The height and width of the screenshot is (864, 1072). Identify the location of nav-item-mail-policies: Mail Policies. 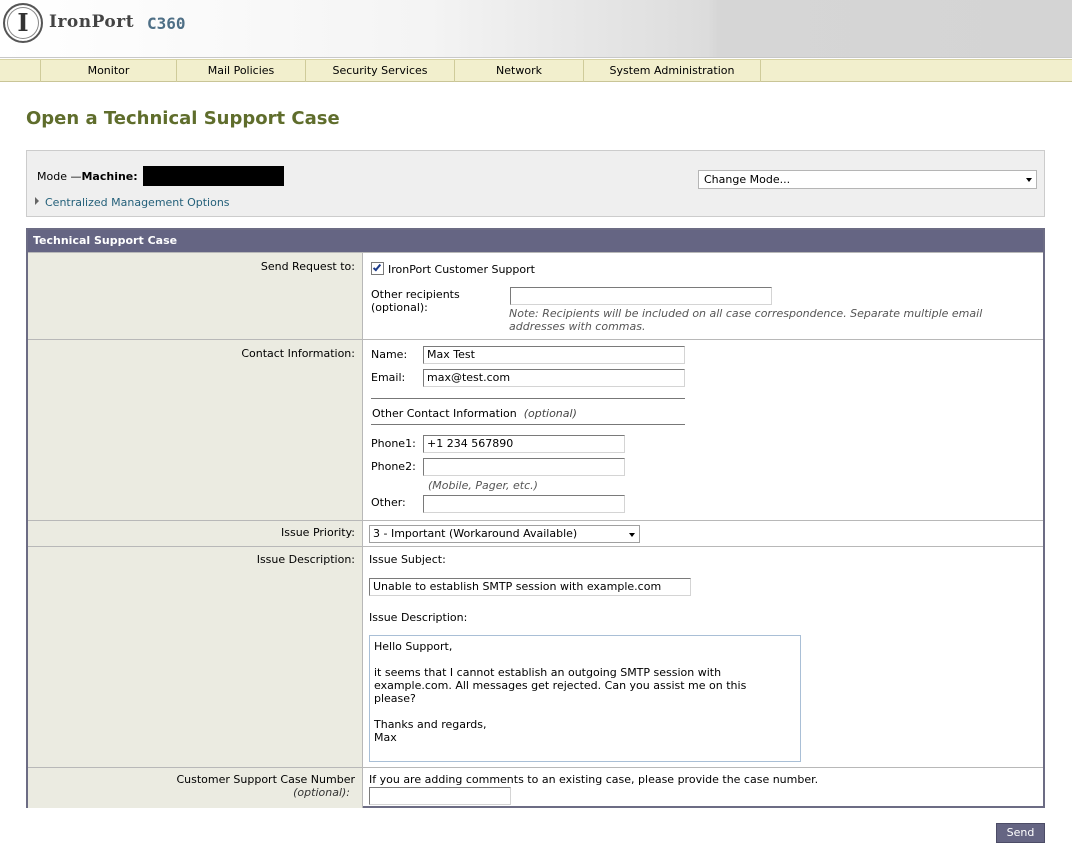
(240, 71).